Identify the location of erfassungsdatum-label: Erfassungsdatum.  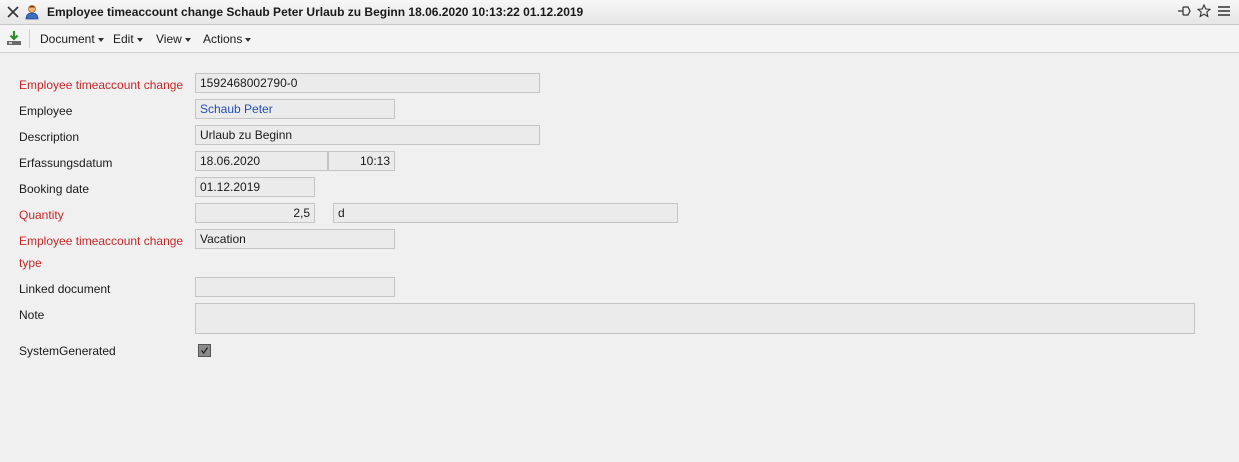
(66, 163).